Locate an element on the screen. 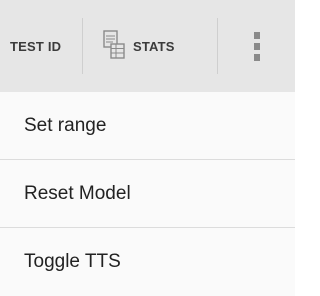 This screenshot has height=296, width=320. menu-item-label: Set range is located at coordinates (65, 125).